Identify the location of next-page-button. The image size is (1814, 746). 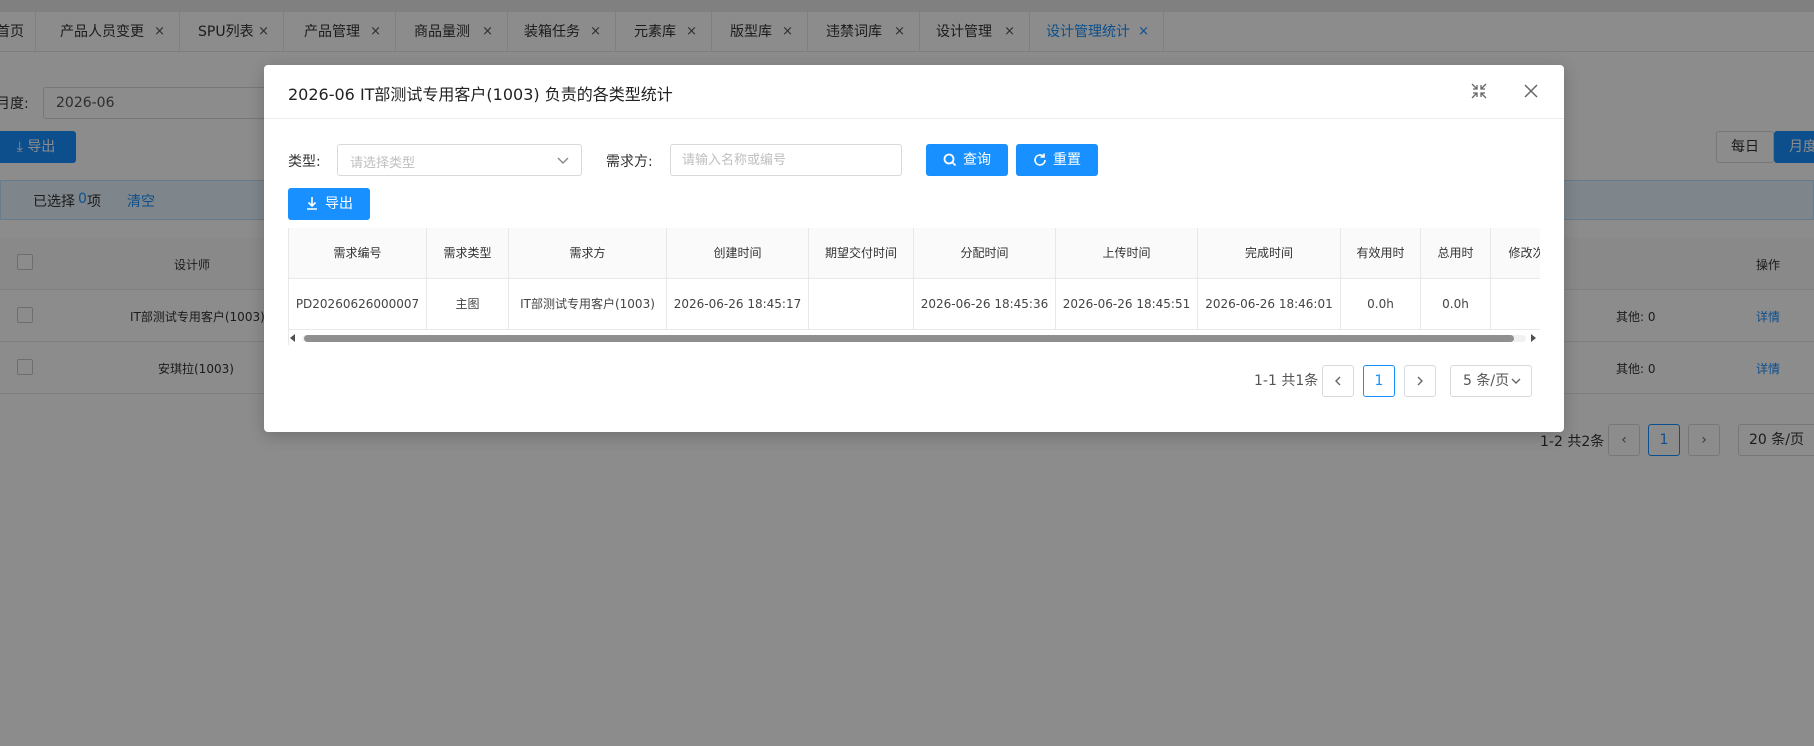
(1420, 381).